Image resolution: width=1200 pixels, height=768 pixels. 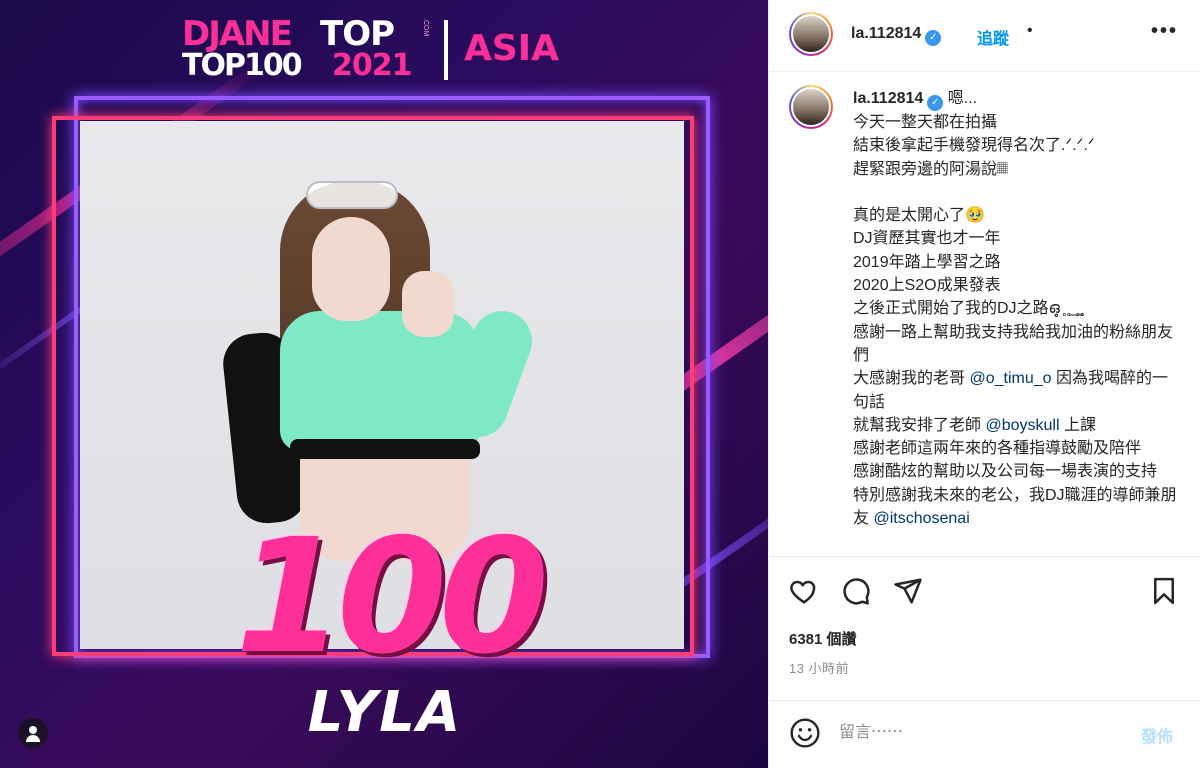 I want to click on heart-icon, so click(x=804, y=591).